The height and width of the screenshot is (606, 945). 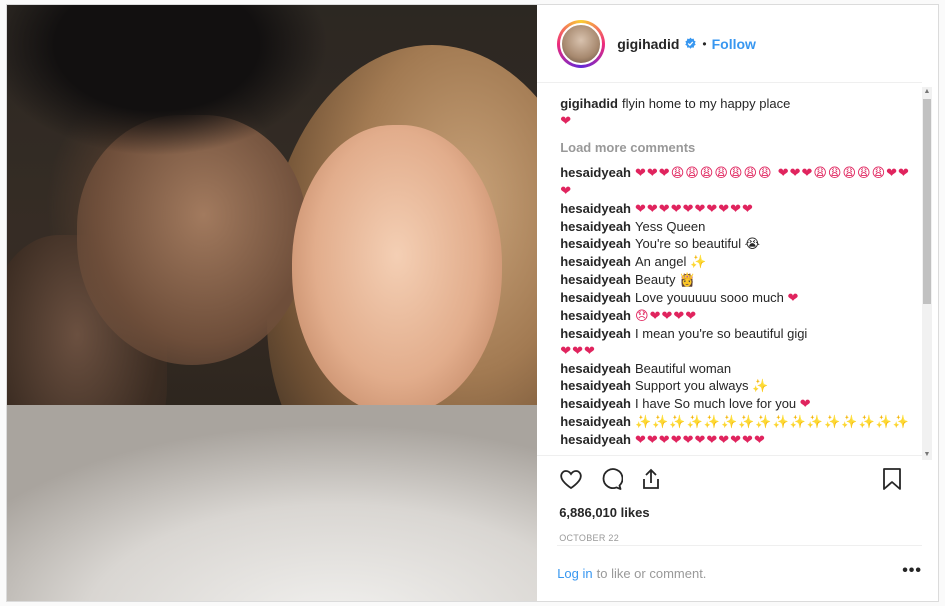 I want to click on comment-row: hesaidyeah You're so beautiful 😭, so click(x=735, y=244).